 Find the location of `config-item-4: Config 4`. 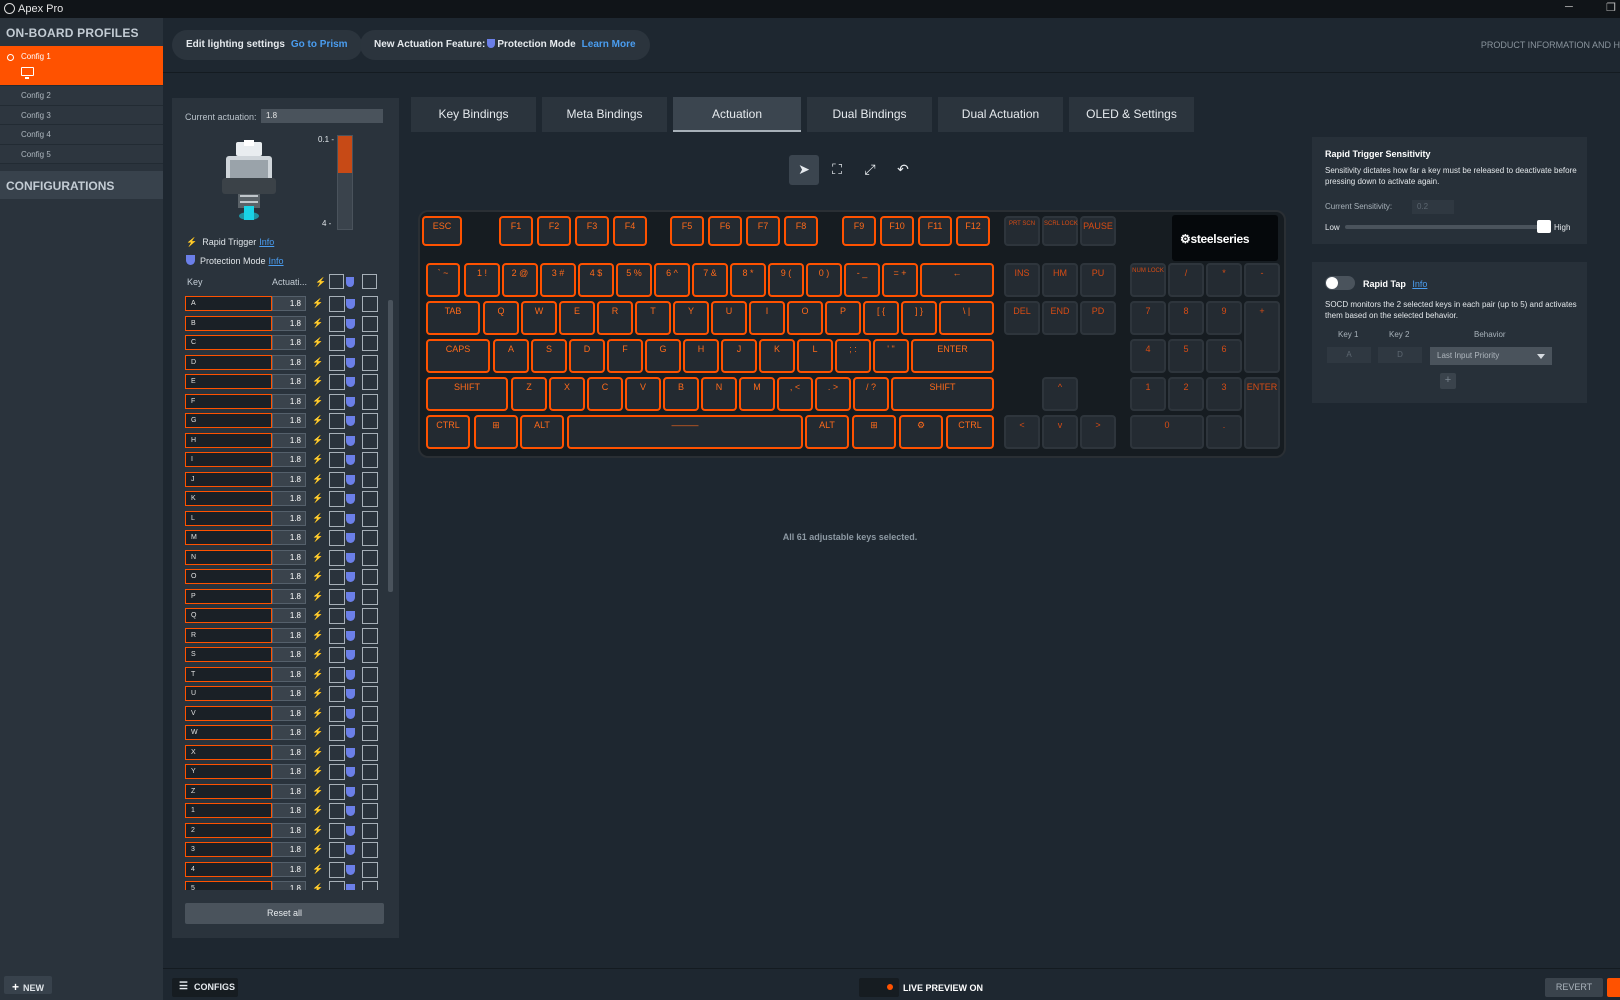

config-item-4: Config 4 is located at coordinates (81, 135).